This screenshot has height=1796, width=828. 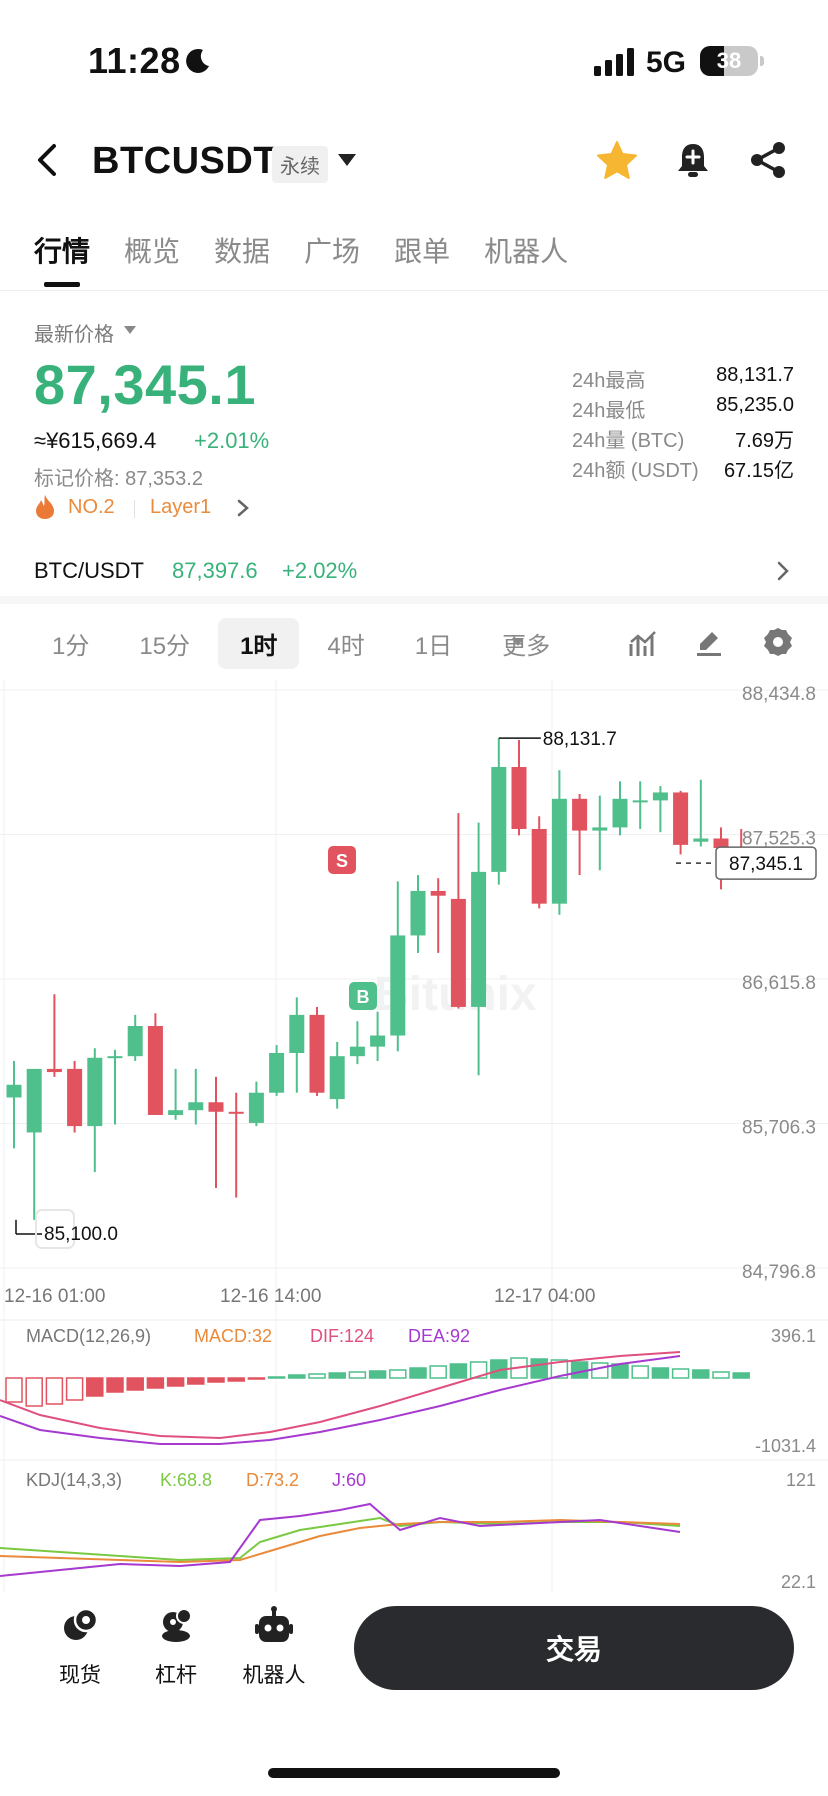 I want to click on x-tick-label: 12-16 14:00, so click(x=270, y=1296).